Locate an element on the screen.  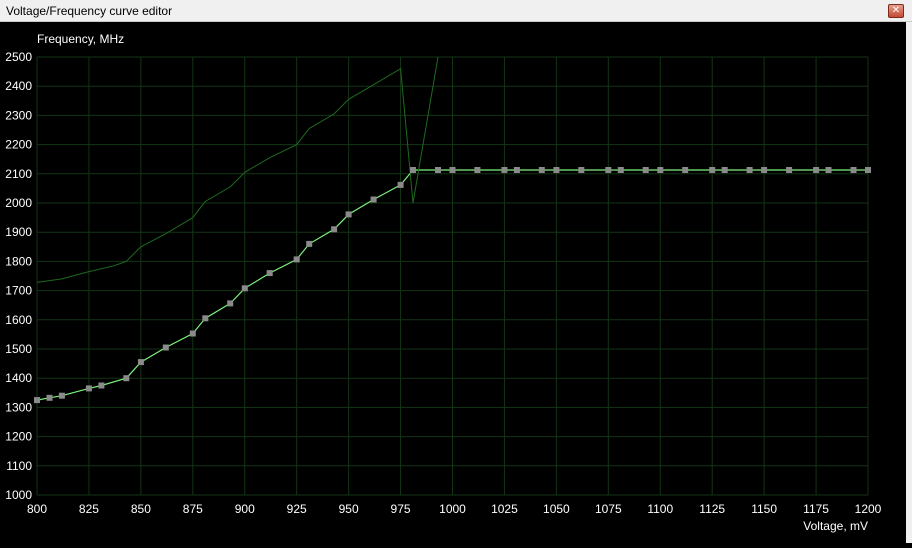
x-tick-label: 875 is located at coordinates (193, 509).